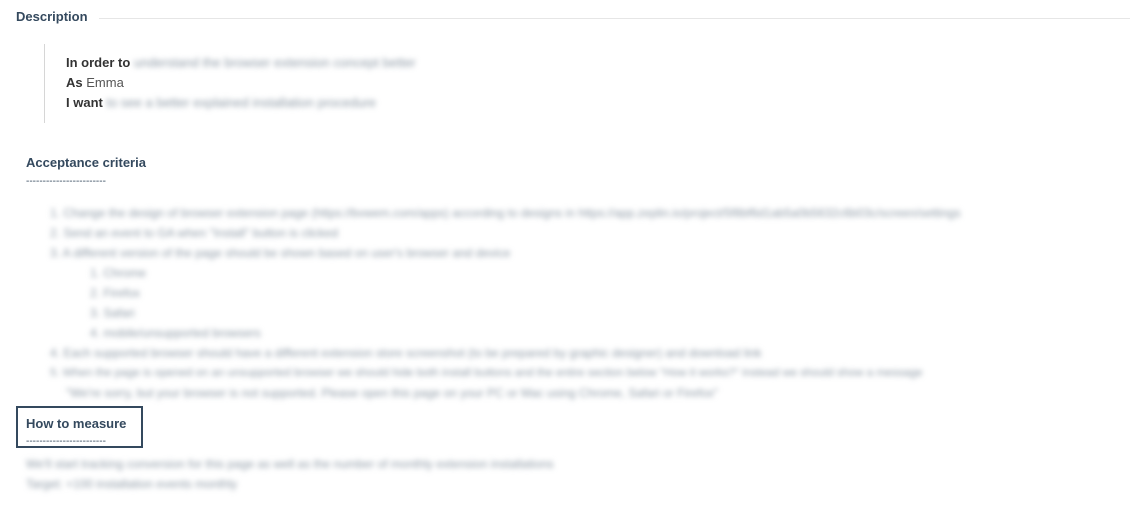 The image size is (1133, 508). What do you see at coordinates (132, 484) in the screenshot?
I see `measure-line: Target: +100 installation events monthly` at bounding box center [132, 484].